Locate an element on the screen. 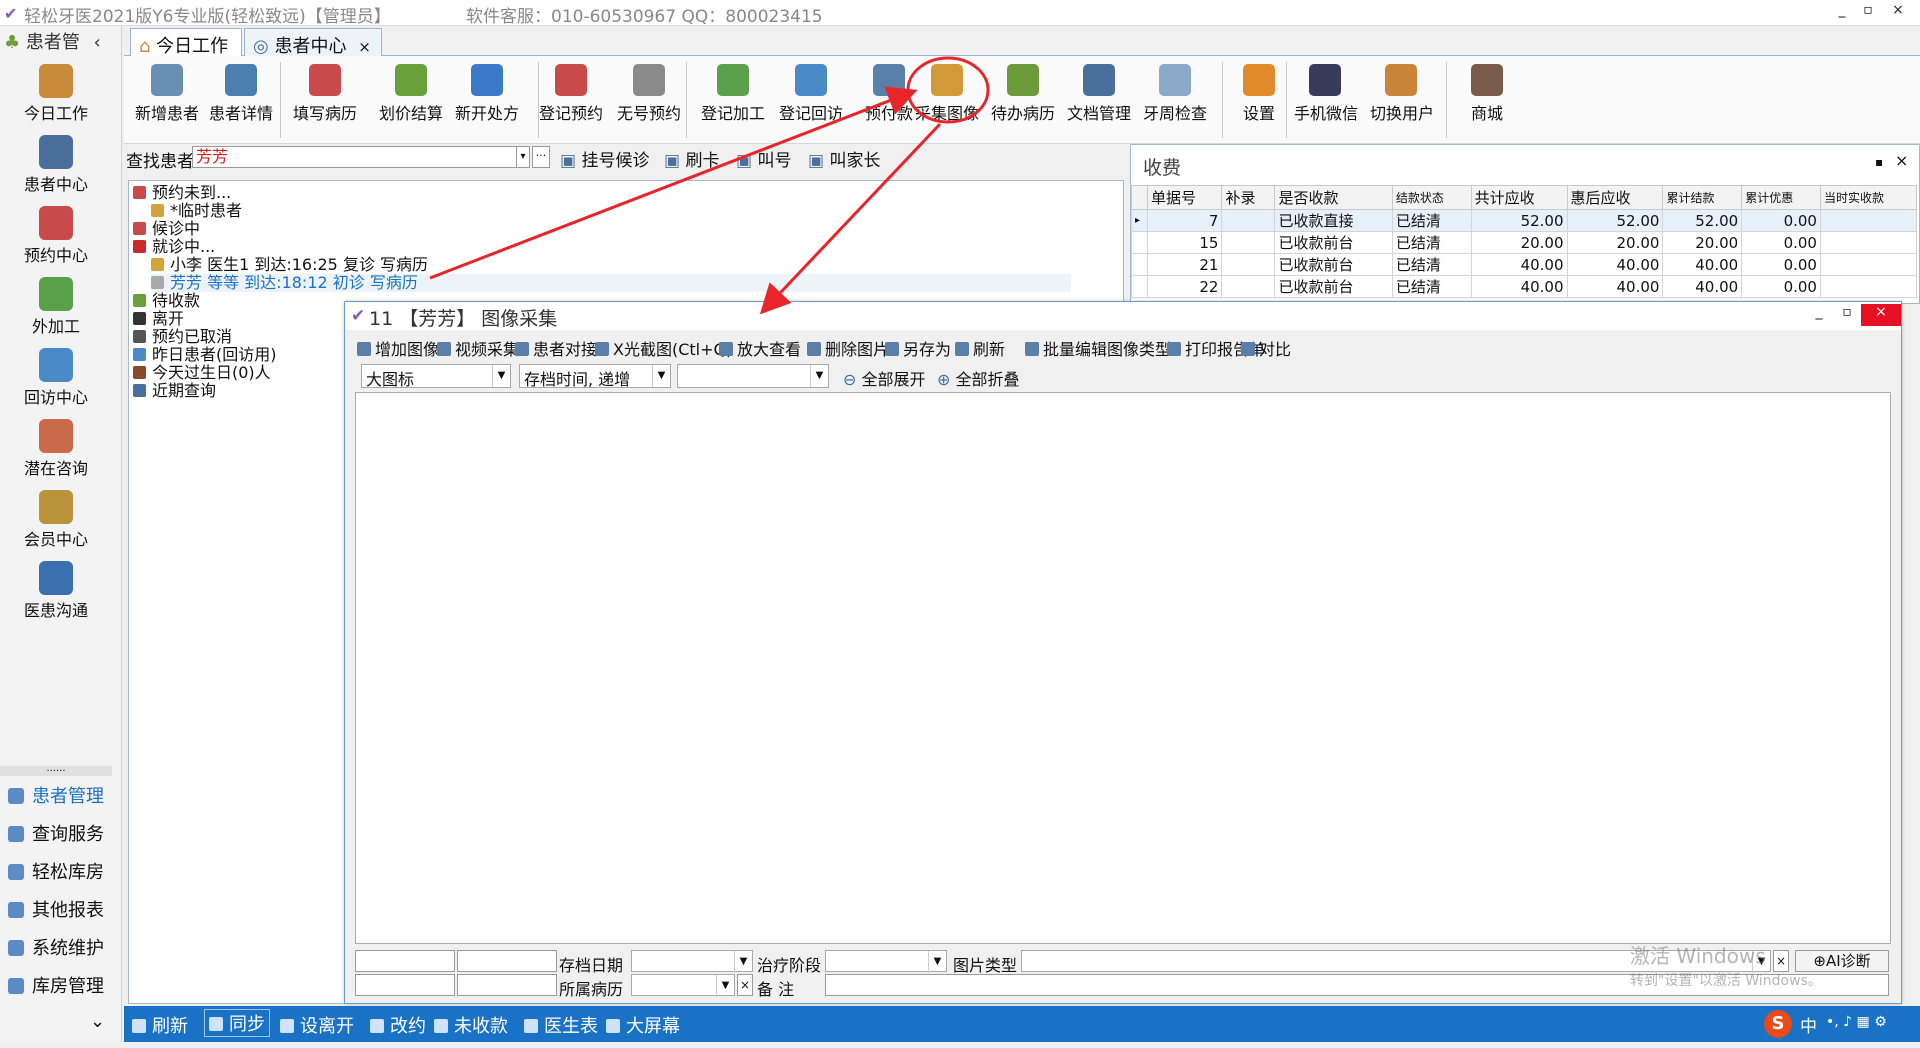 This screenshot has height=1048, width=1920. fee-column-header: 单据号 is located at coordinates (1184, 197).